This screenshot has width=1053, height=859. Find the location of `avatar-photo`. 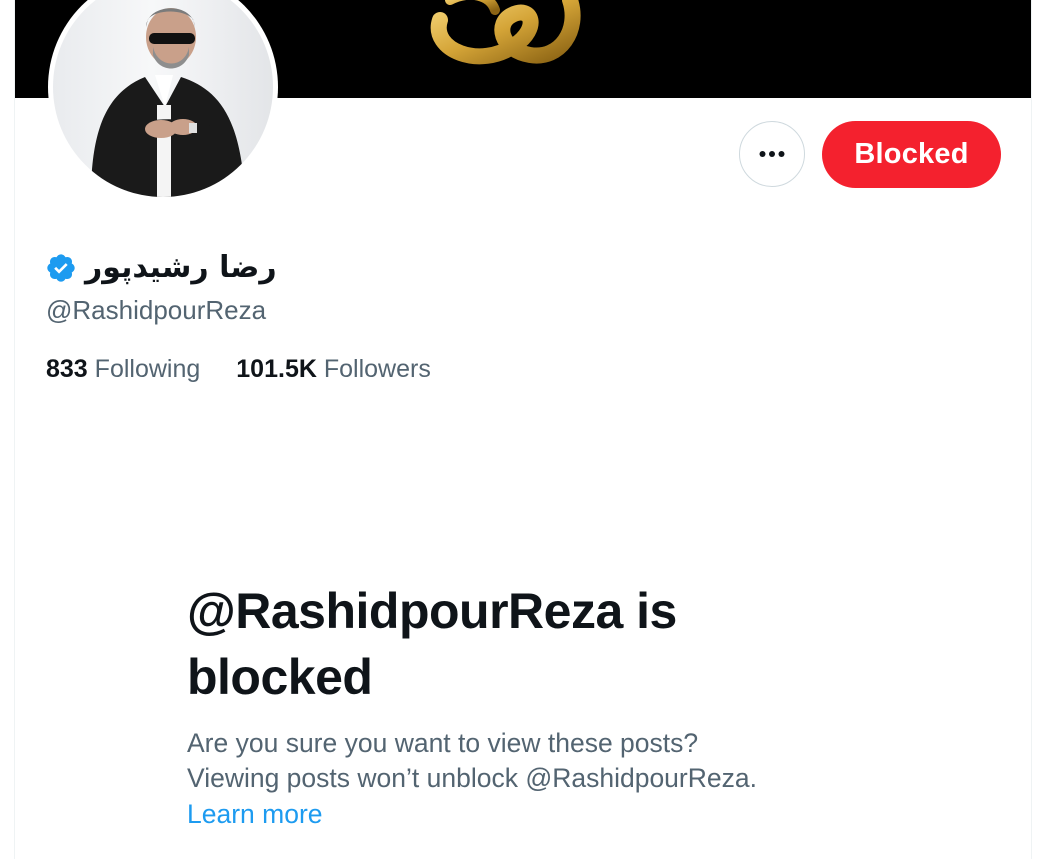

avatar-photo is located at coordinates (163, 98).